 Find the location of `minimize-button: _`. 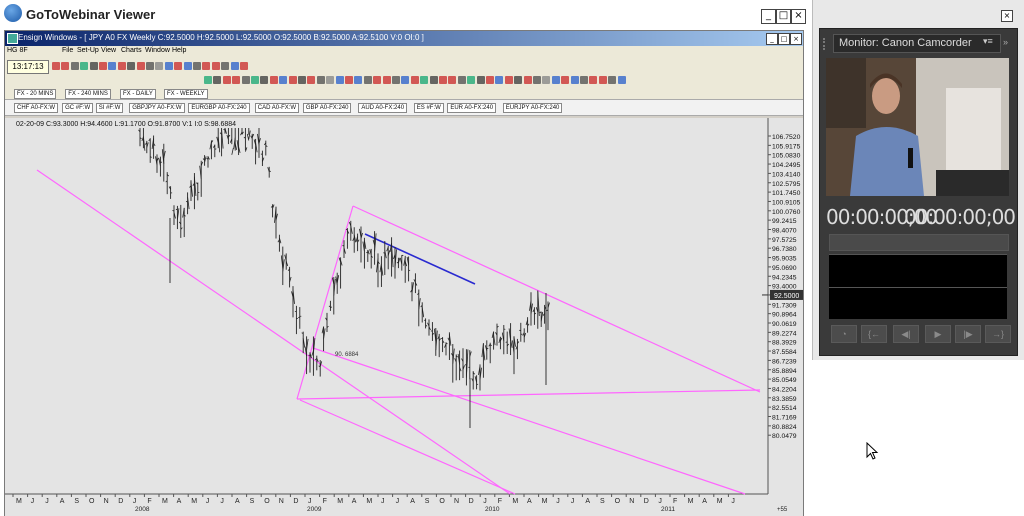

minimize-button: _ is located at coordinates (768, 16).